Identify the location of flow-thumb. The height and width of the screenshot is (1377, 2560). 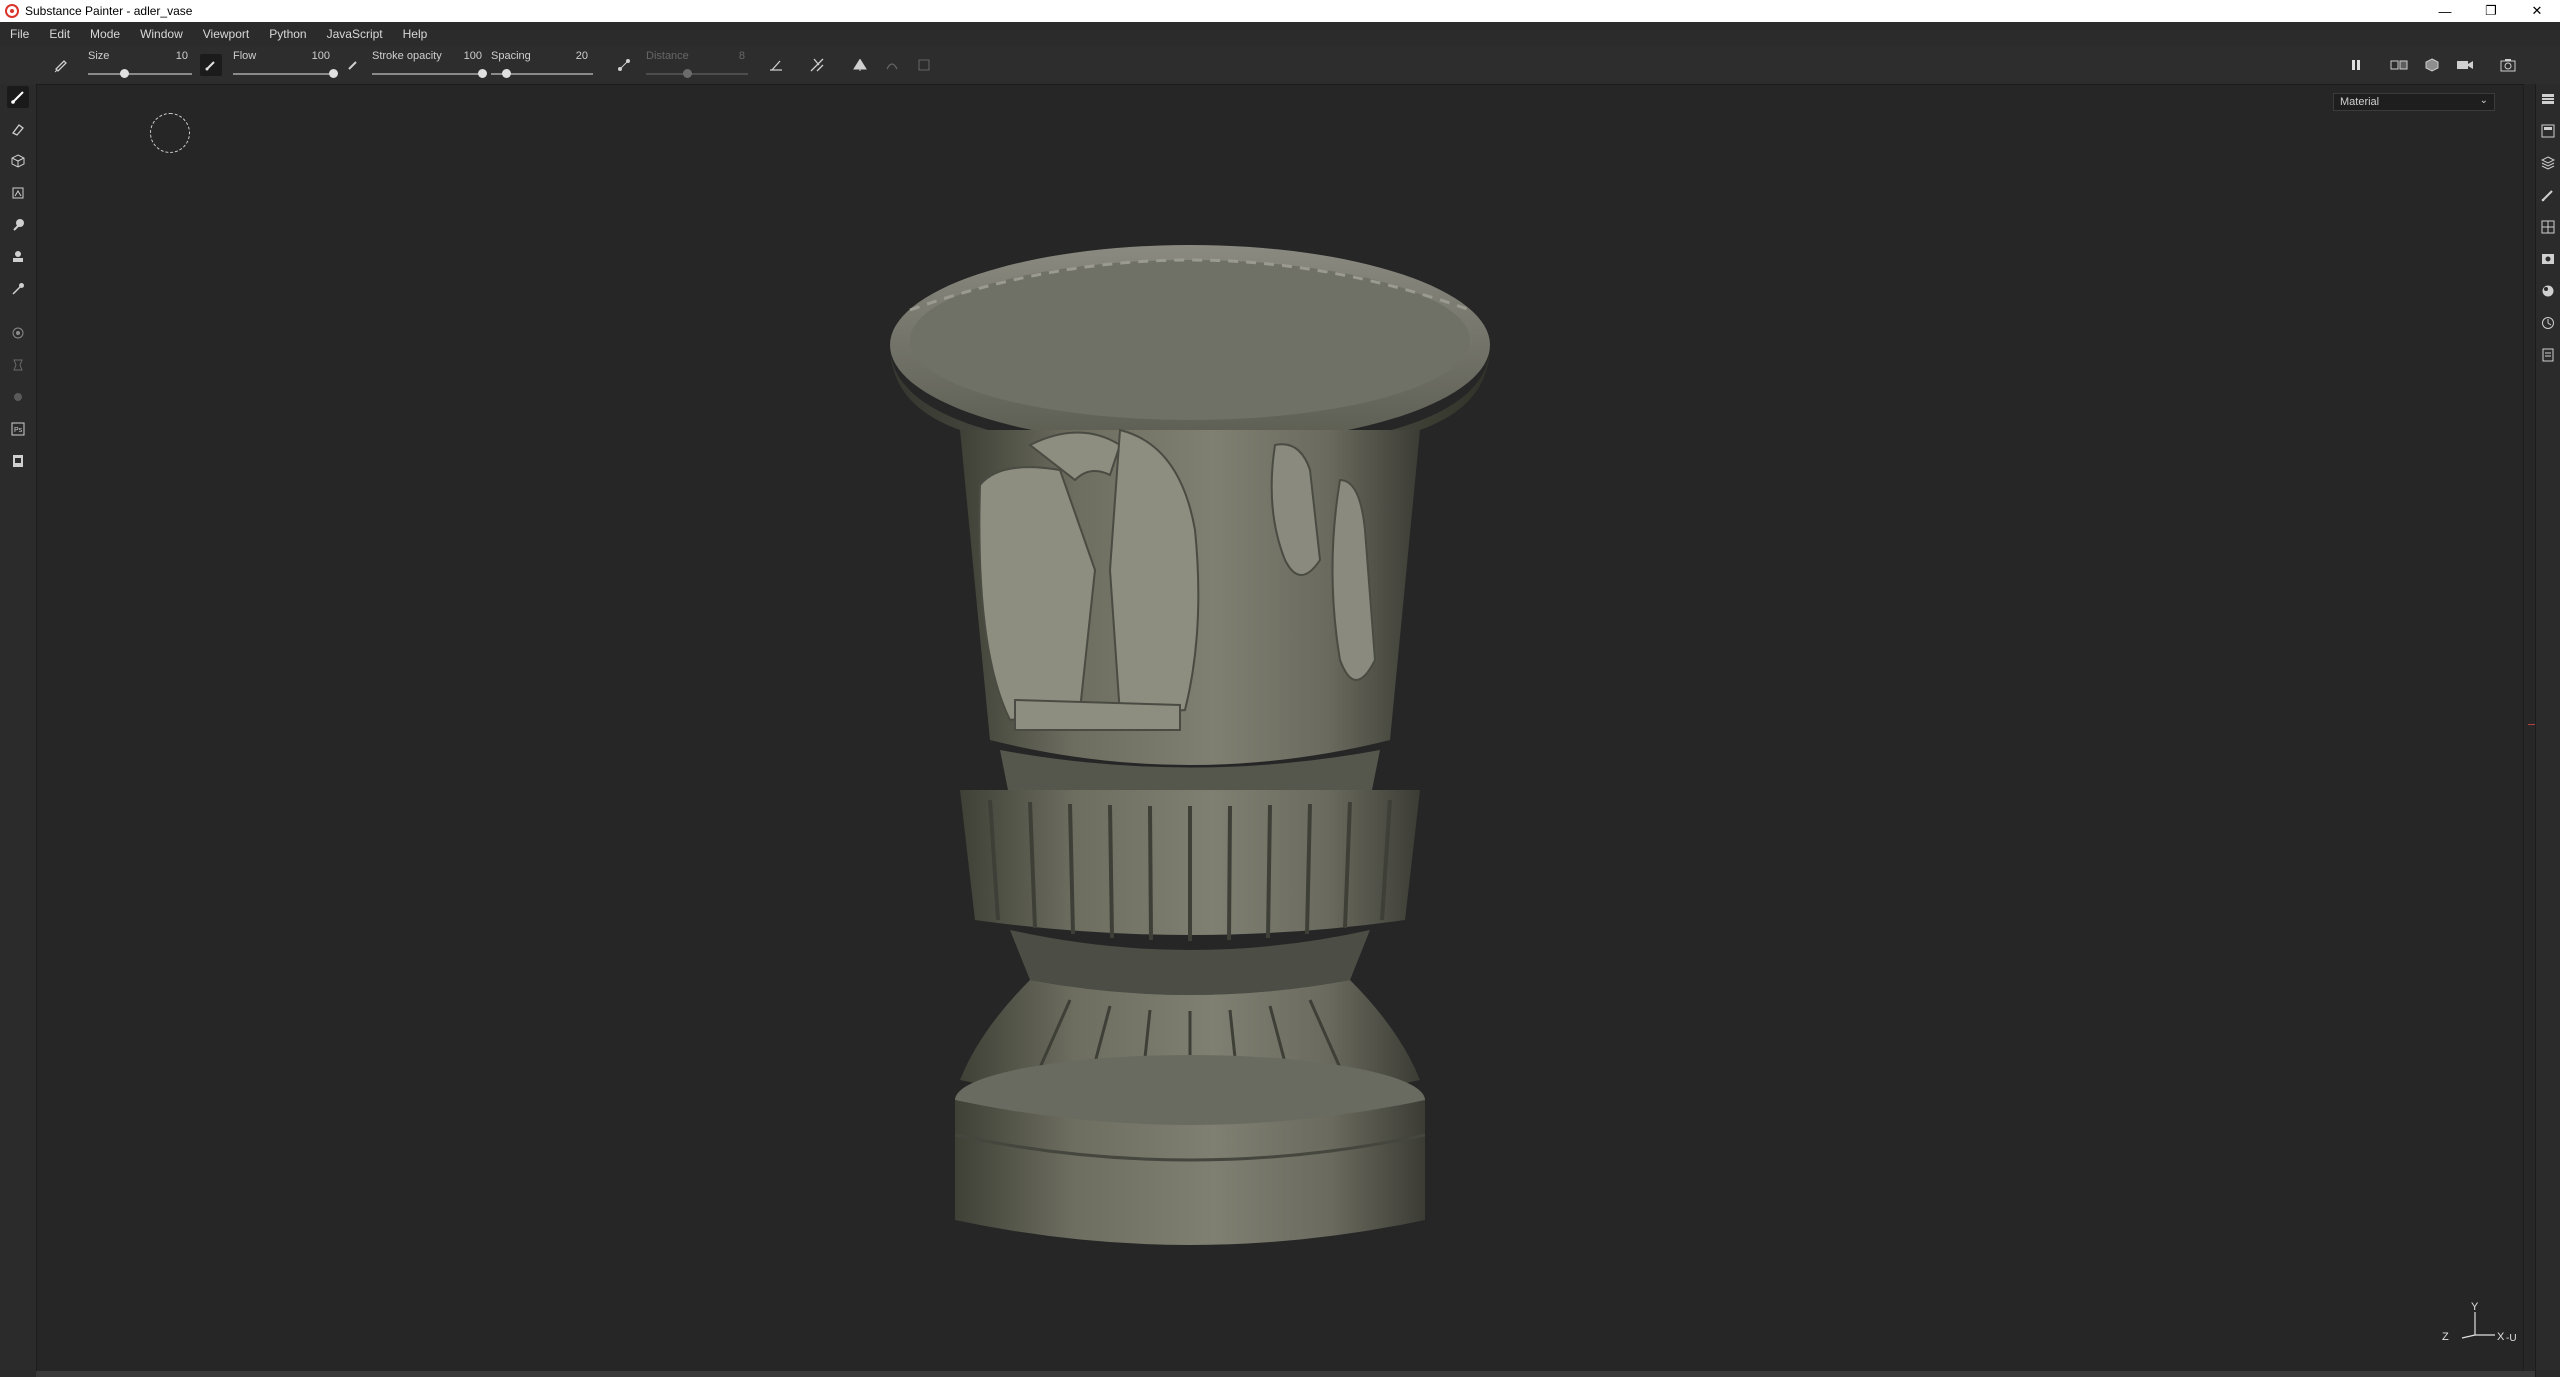
(333, 73).